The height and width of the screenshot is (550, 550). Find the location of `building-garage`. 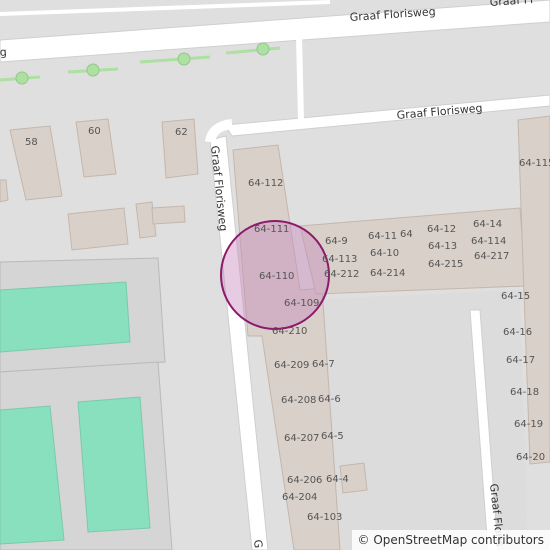

building-garage is located at coordinates (98, 229).